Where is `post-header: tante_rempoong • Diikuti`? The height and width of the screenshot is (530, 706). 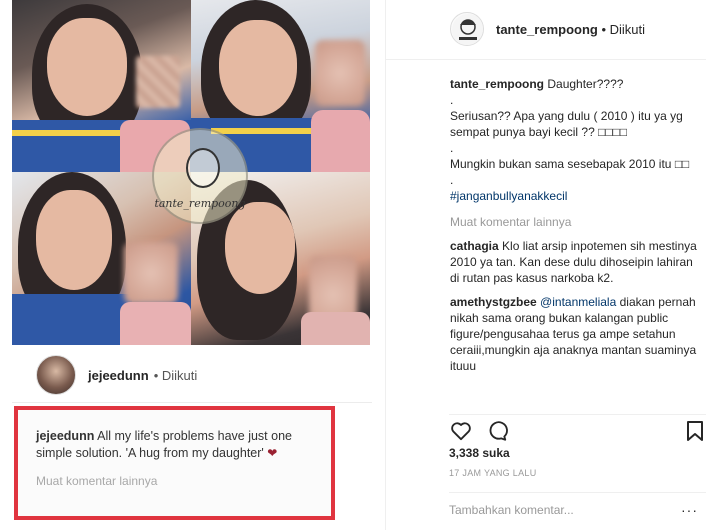 post-header: tante_rempoong • Diikuti is located at coordinates (546, 30).